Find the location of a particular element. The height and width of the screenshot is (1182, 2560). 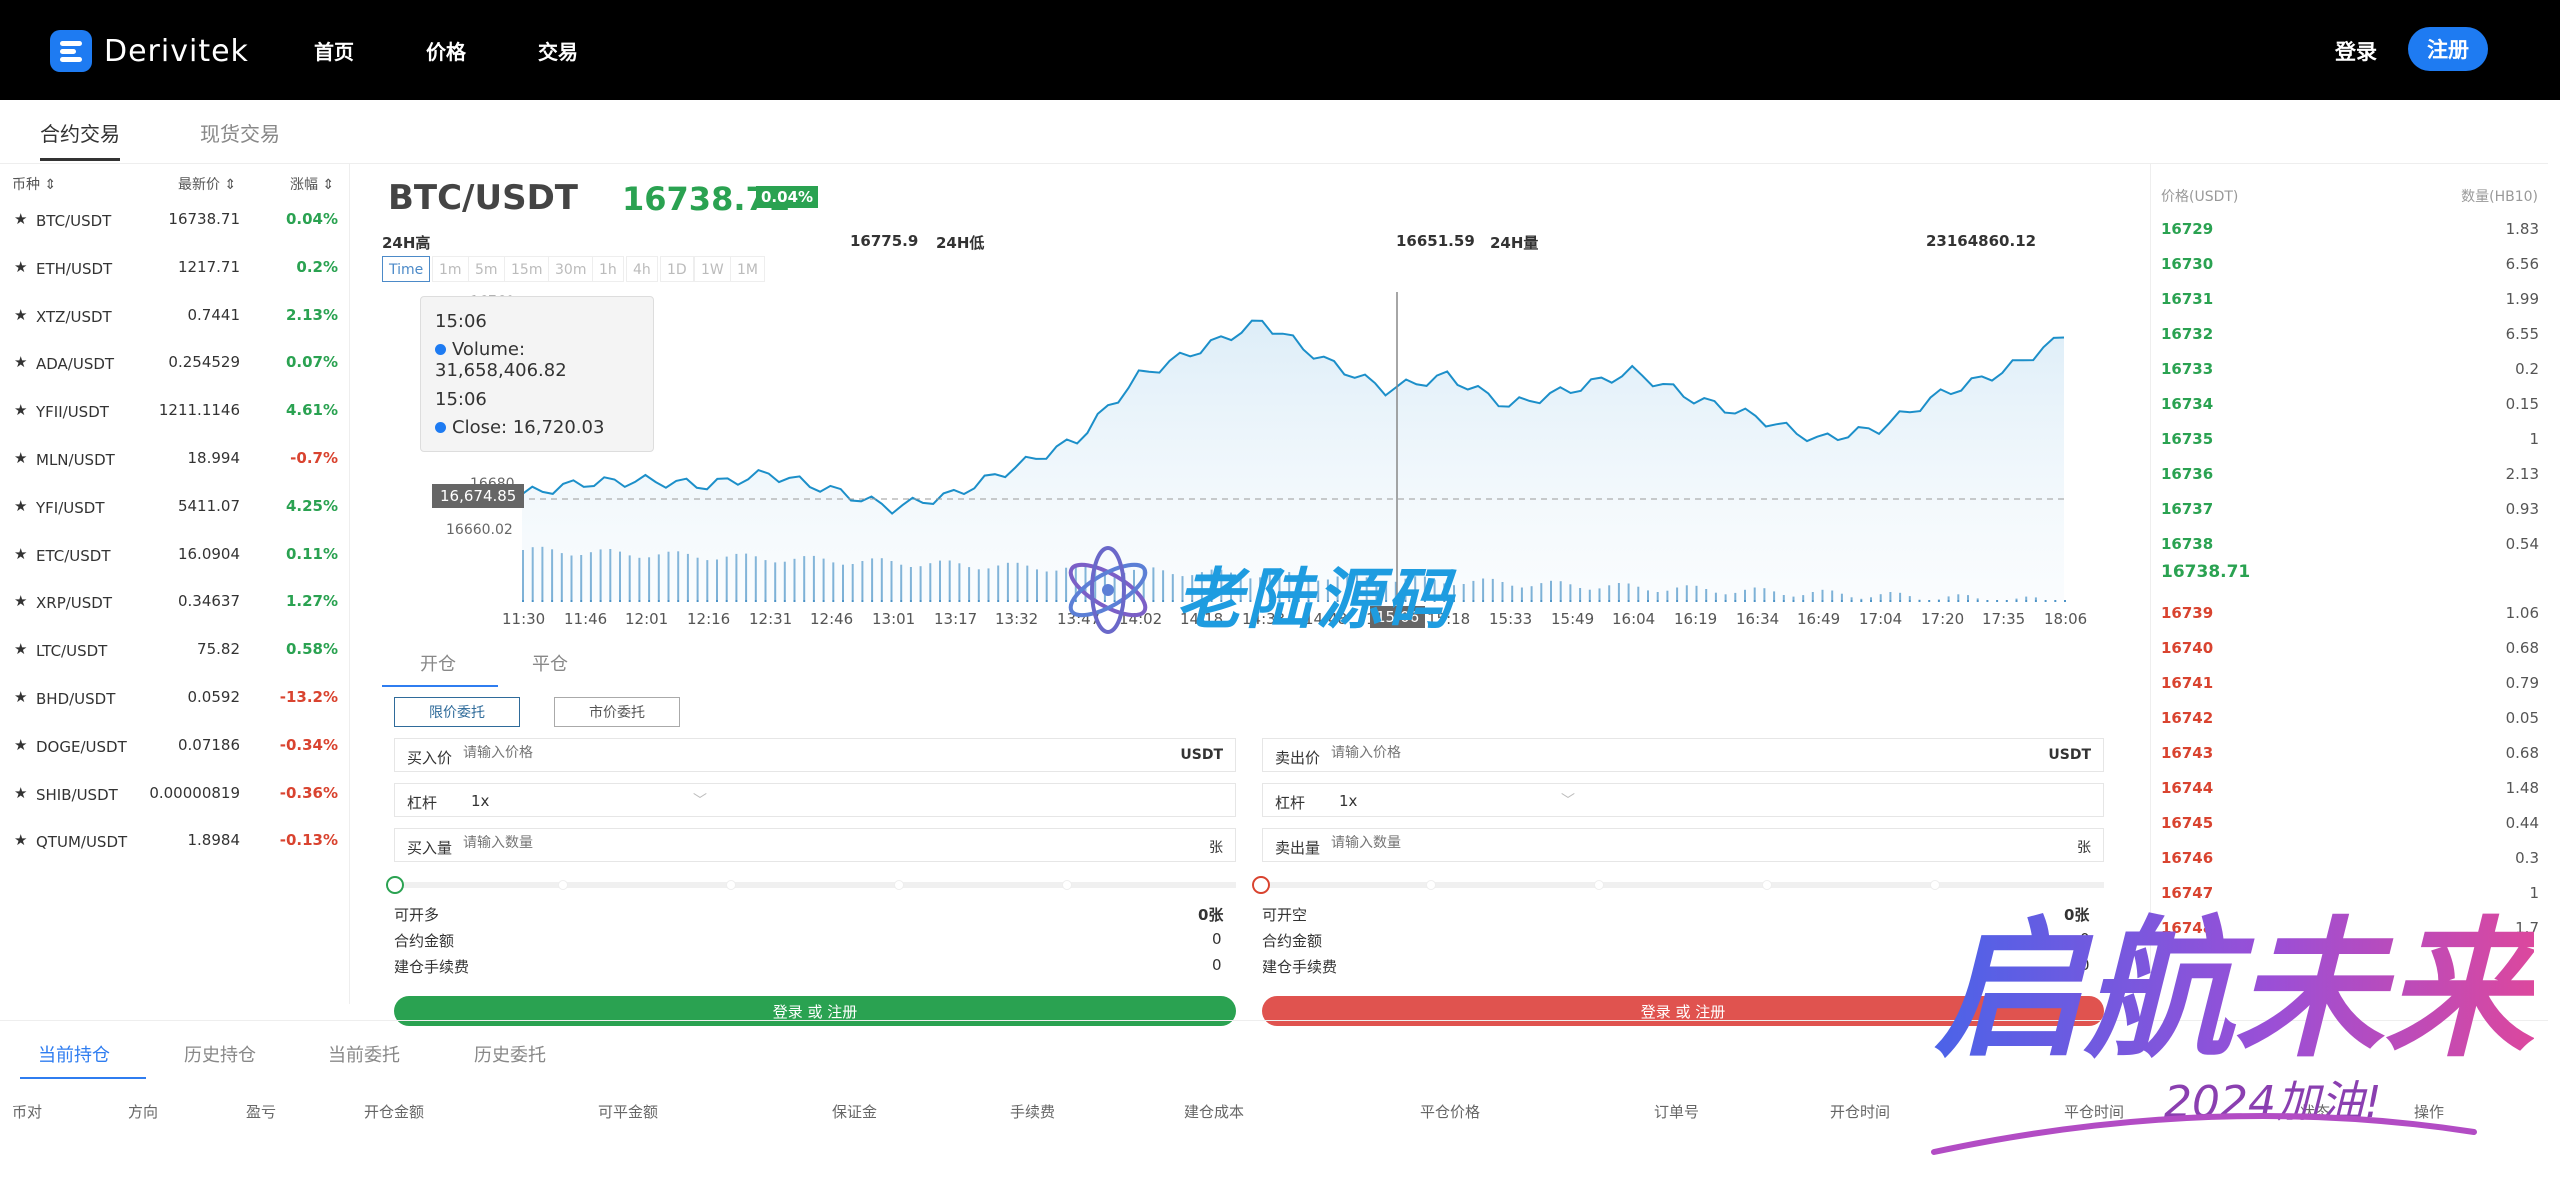

coin-name: QTUM/USDT is located at coordinates (82, 842).